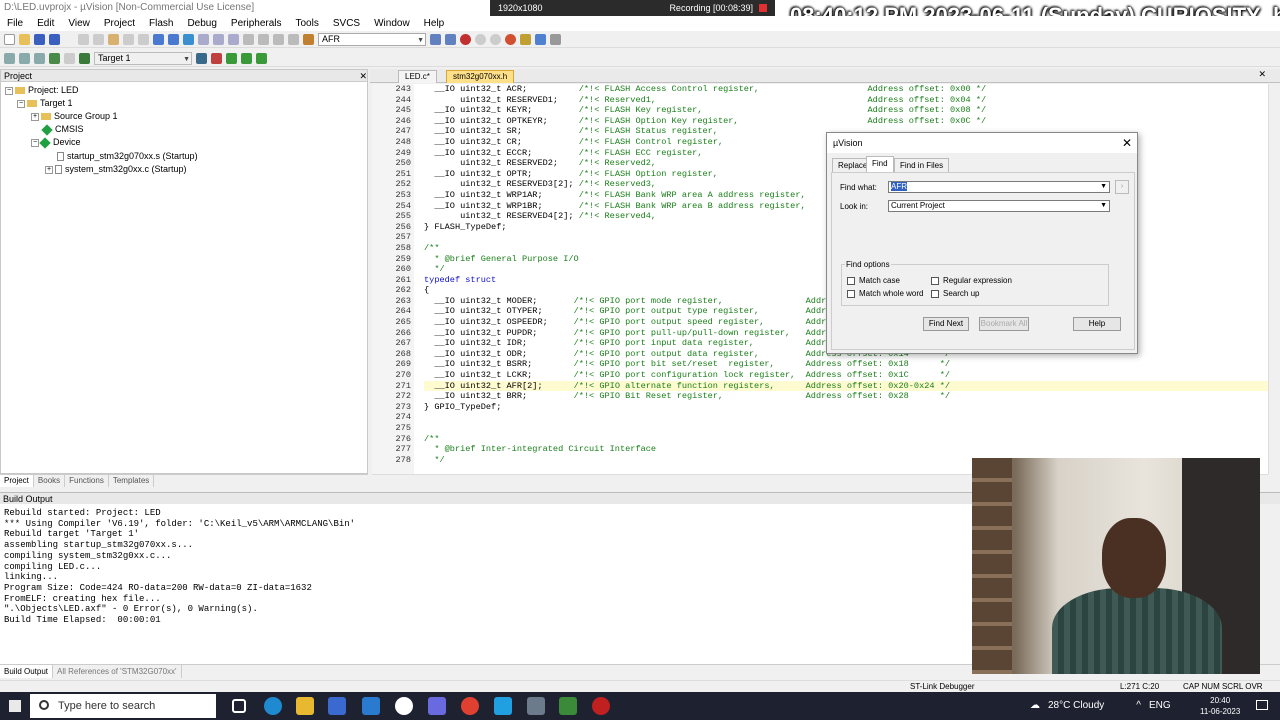 This screenshot has height=720, width=1280. I want to click on rebuild-icon, so click(39, 58).